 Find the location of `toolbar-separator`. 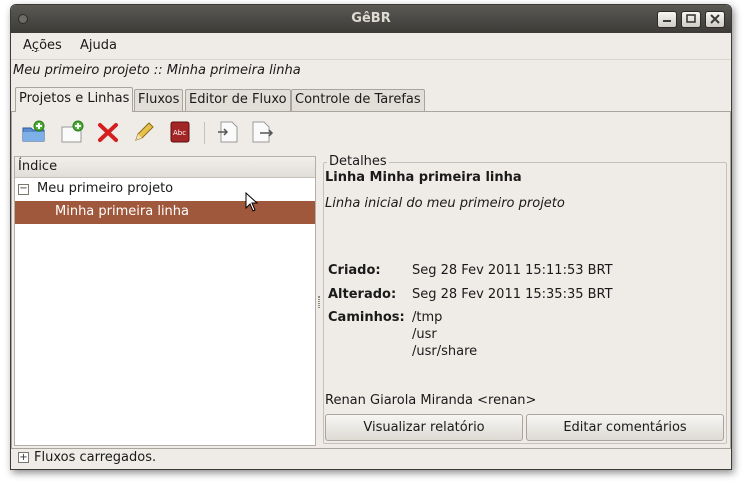

toolbar-separator is located at coordinates (204, 133).